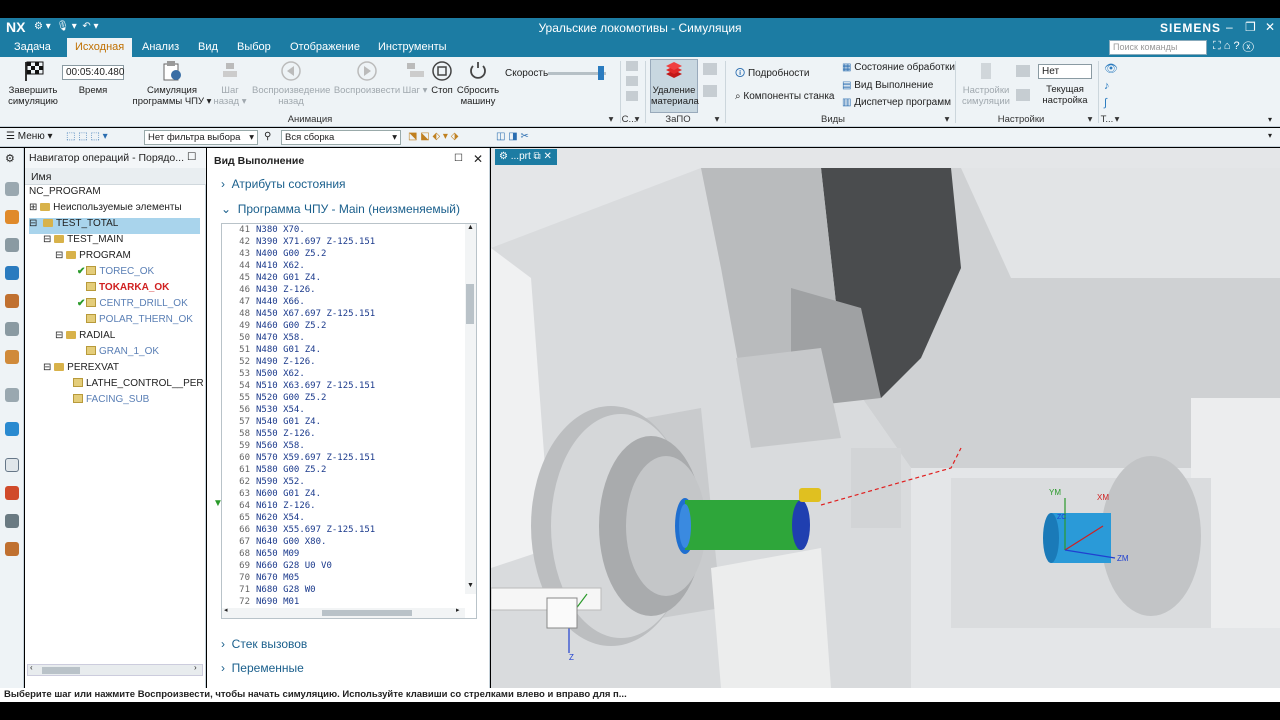  What do you see at coordinates (433, 136) in the screenshot?
I see `snap-tool-icons: ⬔ ⬕ ⬖ ▾ ⬗` at bounding box center [433, 136].